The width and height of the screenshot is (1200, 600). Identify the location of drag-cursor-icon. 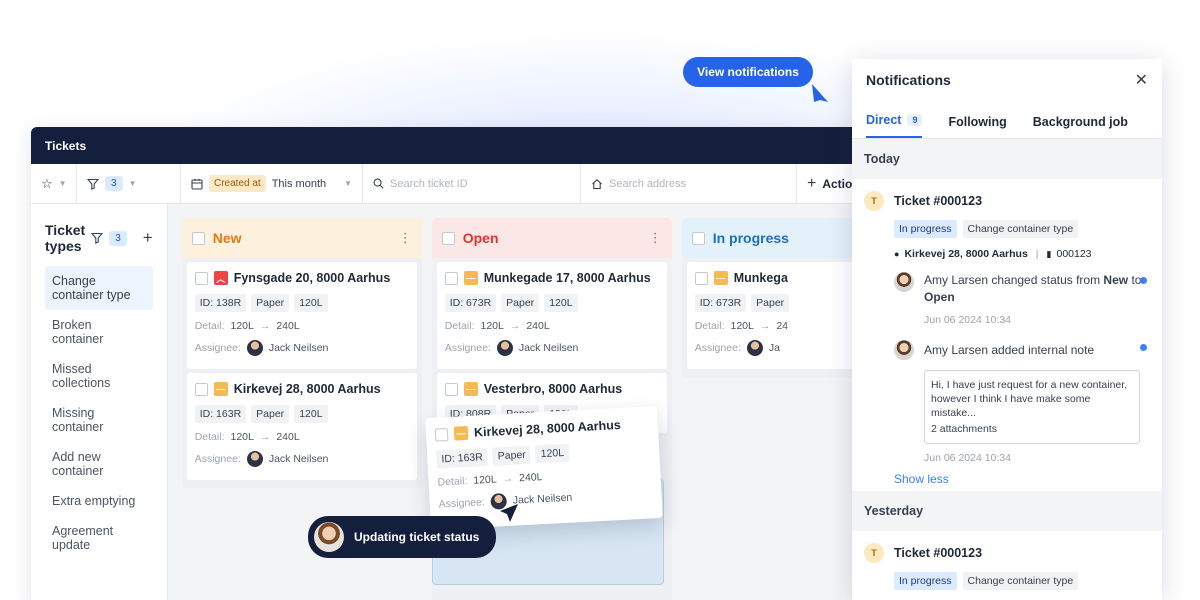
(509, 513).